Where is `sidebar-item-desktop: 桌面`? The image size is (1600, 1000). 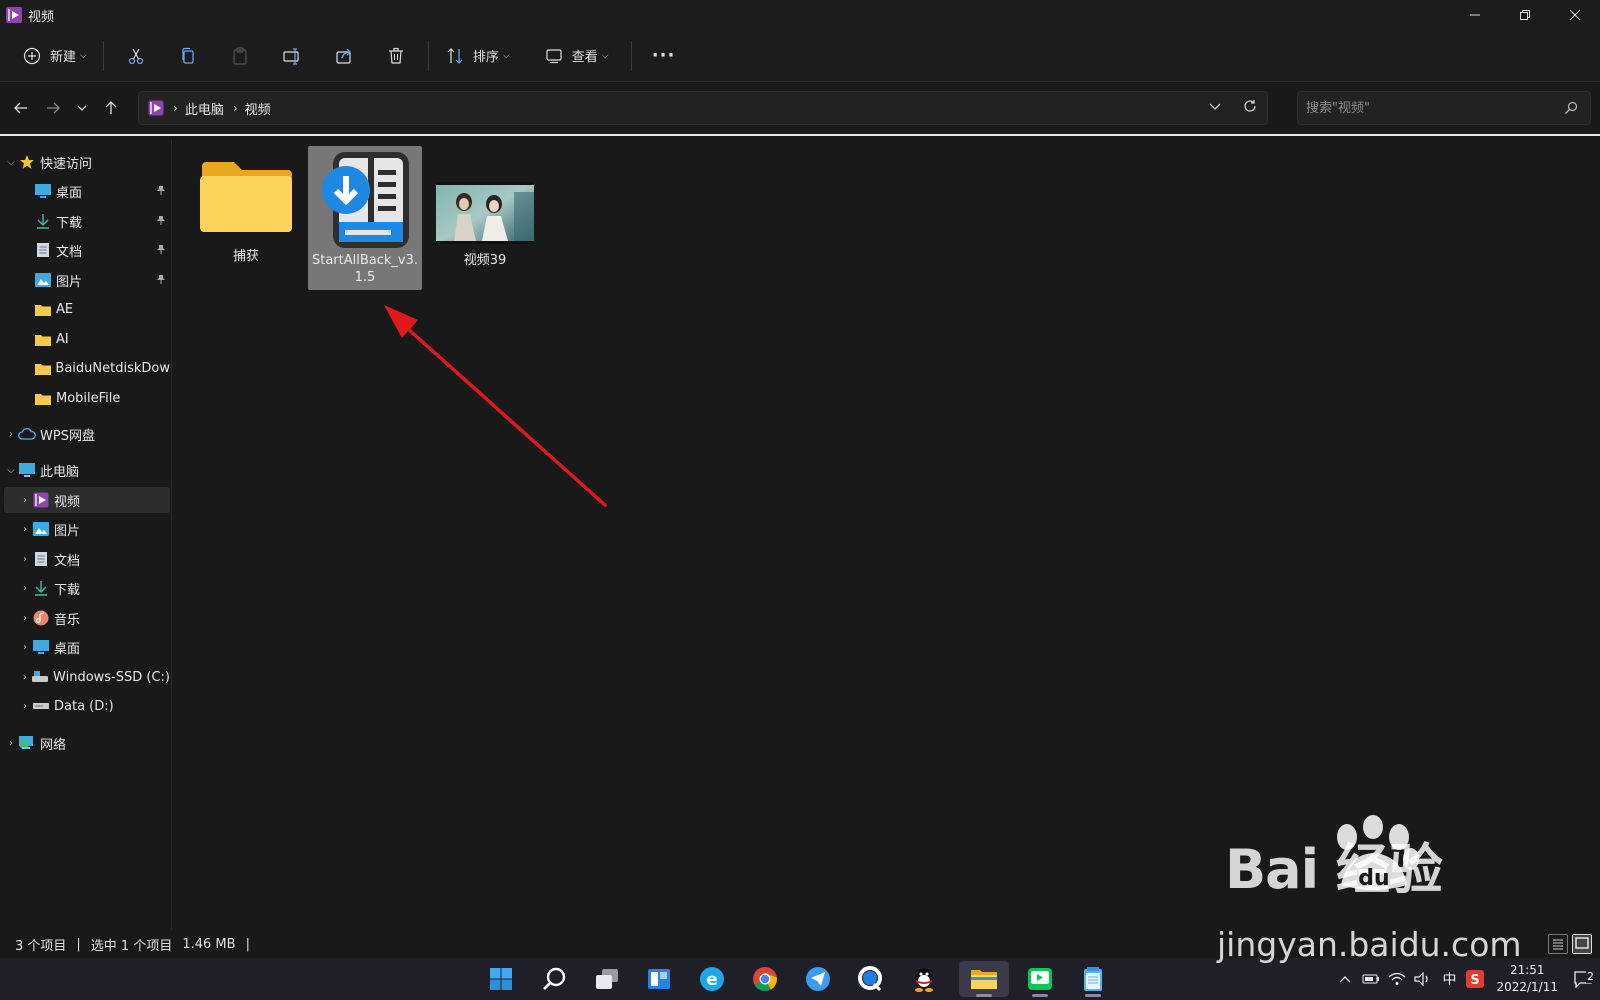
sidebar-item-desktop: 桌面 is located at coordinates (87, 191).